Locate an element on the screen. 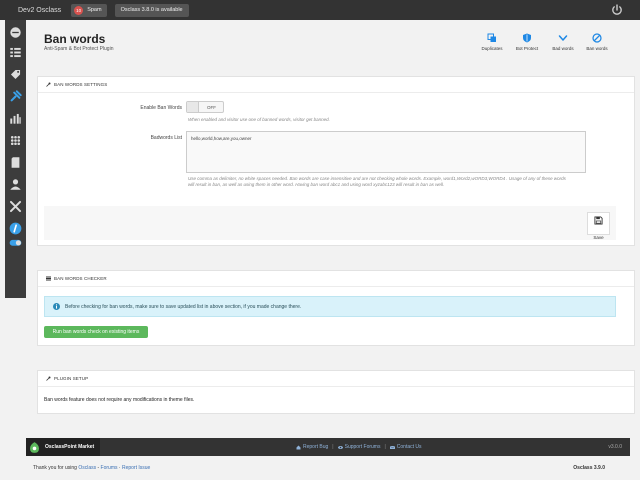 The image size is (640, 480). plugin-version: v3.0.0 is located at coordinates (615, 447).